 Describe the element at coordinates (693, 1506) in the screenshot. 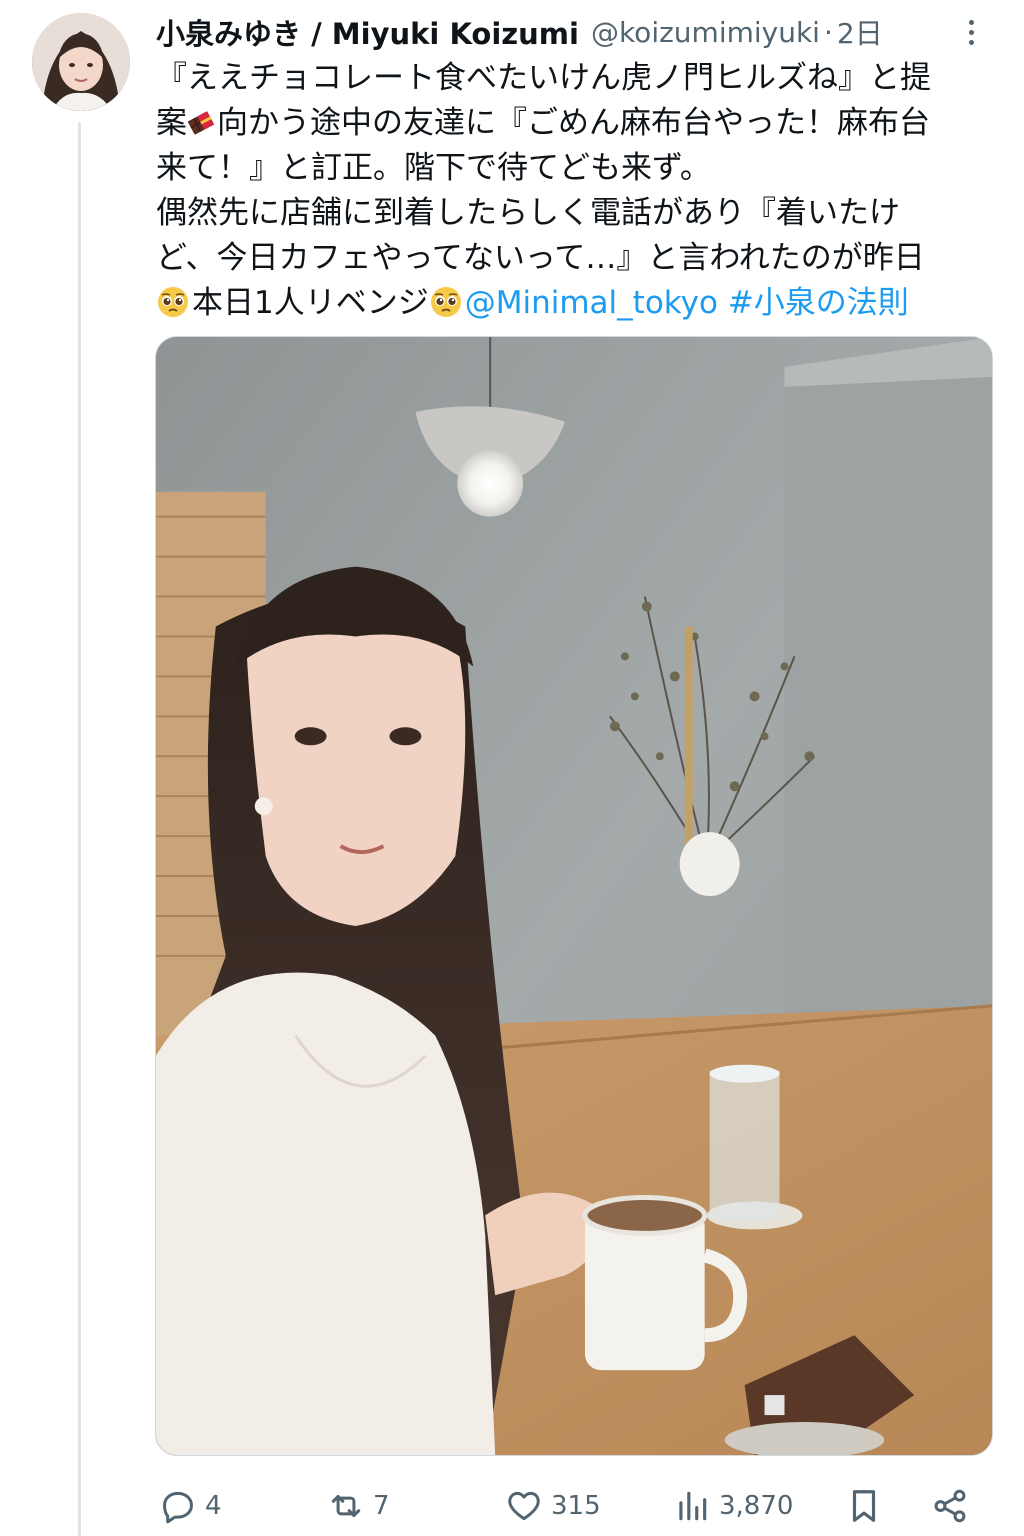

I see `views-icon` at that location.